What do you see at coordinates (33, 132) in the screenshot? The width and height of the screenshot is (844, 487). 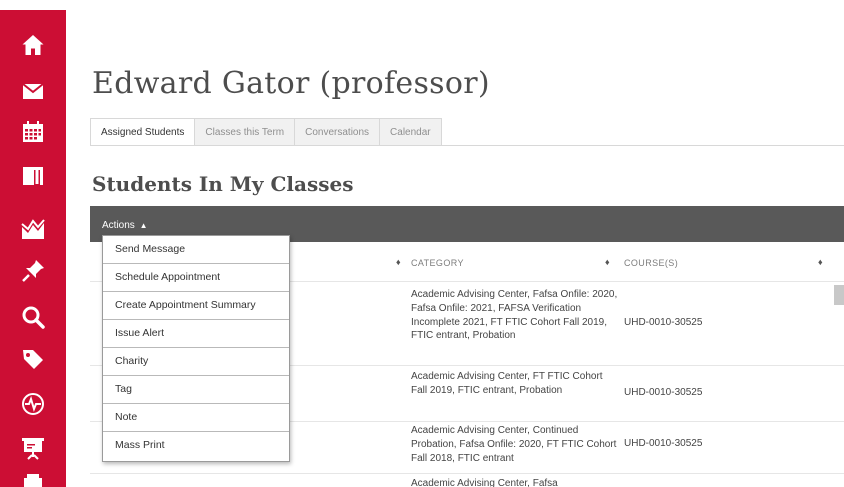 I see `calendar-icon` at bounding box center [33, 132].